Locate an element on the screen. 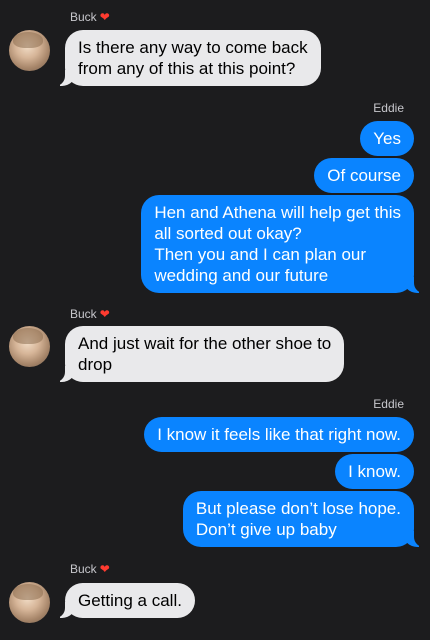  outgoing-message: I know. is located at coordinates (374, 471).